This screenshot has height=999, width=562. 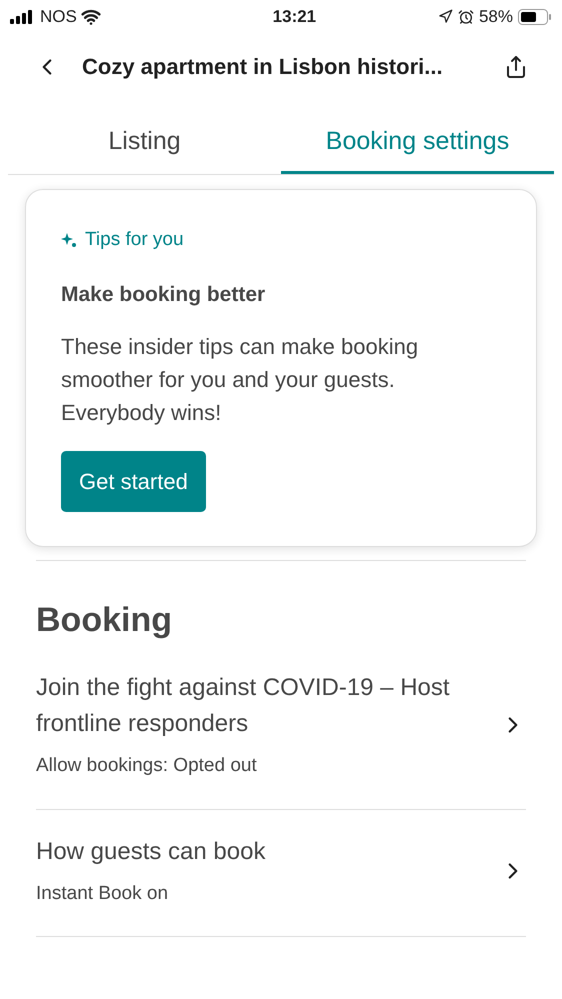 What do you see at coordinates (104, 620) in the screenshot?
I see `section-heading: Booking` at bounding box center [104, 620].